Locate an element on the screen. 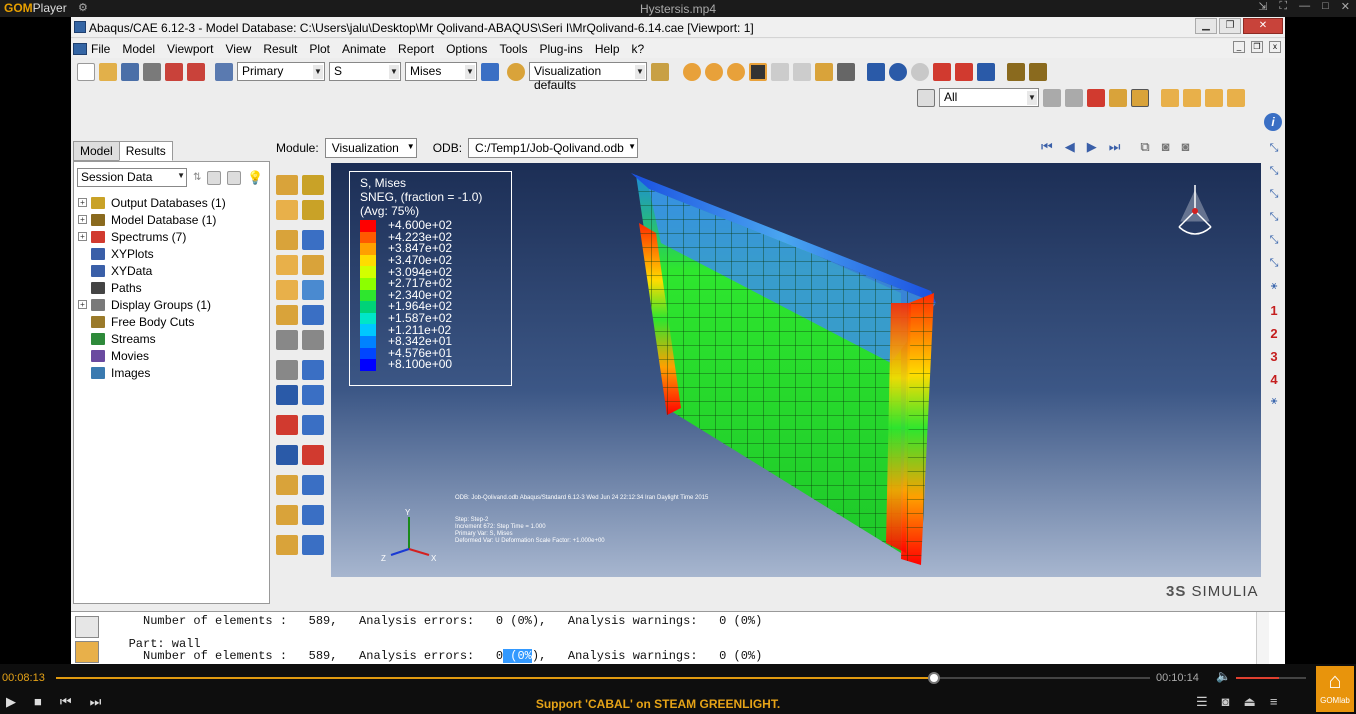 The width and height of the screenshot is (1356, 714). field-variable-select: S is located at coordinates (365, 71).